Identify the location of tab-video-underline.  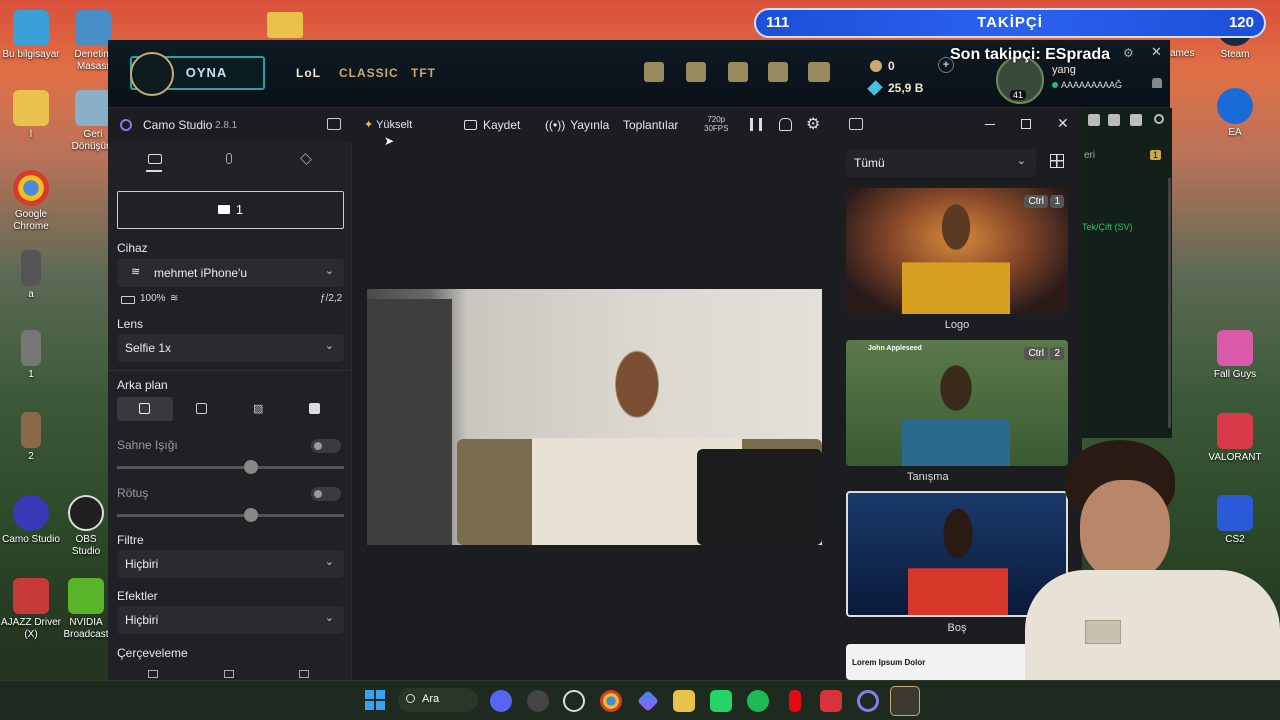
(154, 171).